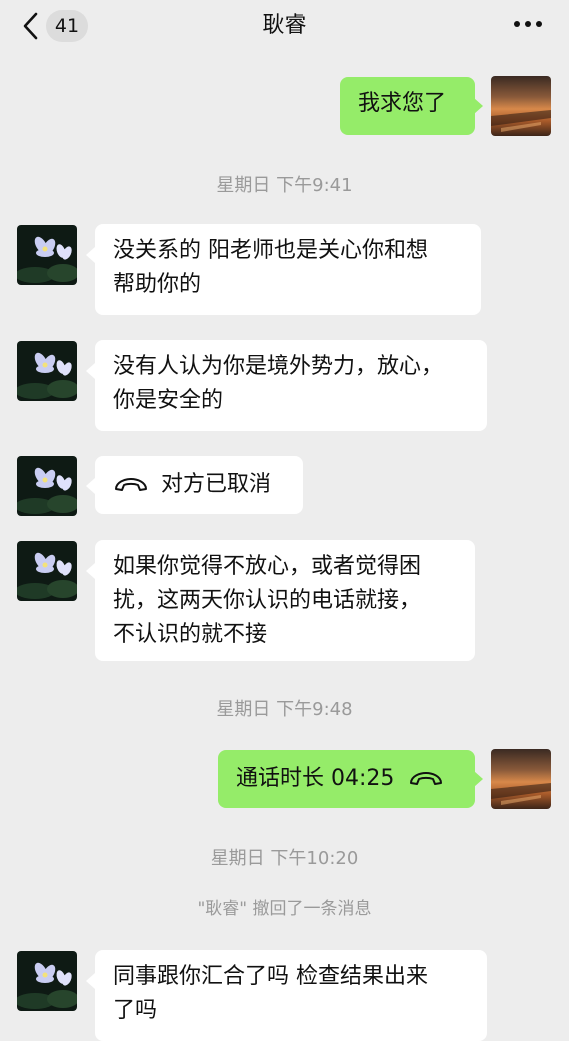 Image resolution: width=569 pixels, height=1041 pixels. I want to click on timestamp: 星期日 下午9:48, so click(284, 709).